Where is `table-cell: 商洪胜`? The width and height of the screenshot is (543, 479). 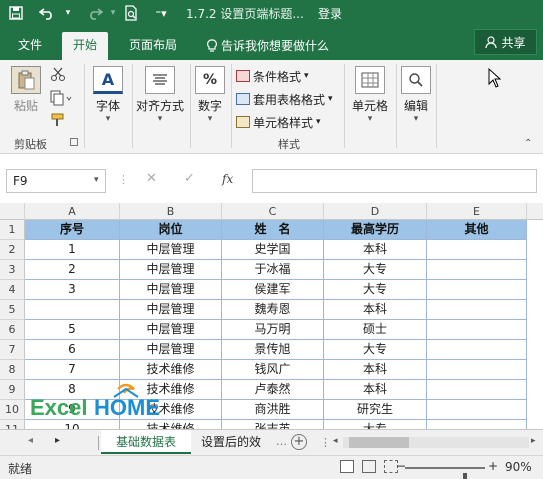
table-cell: 商洪胜 is located at coordinates (273, 410).